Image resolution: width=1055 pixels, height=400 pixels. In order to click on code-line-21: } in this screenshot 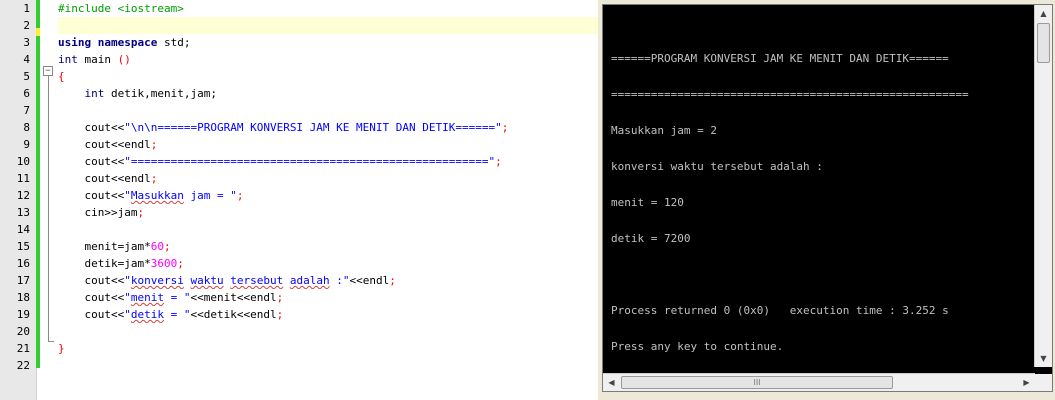, I will do `click(338, 348)`.